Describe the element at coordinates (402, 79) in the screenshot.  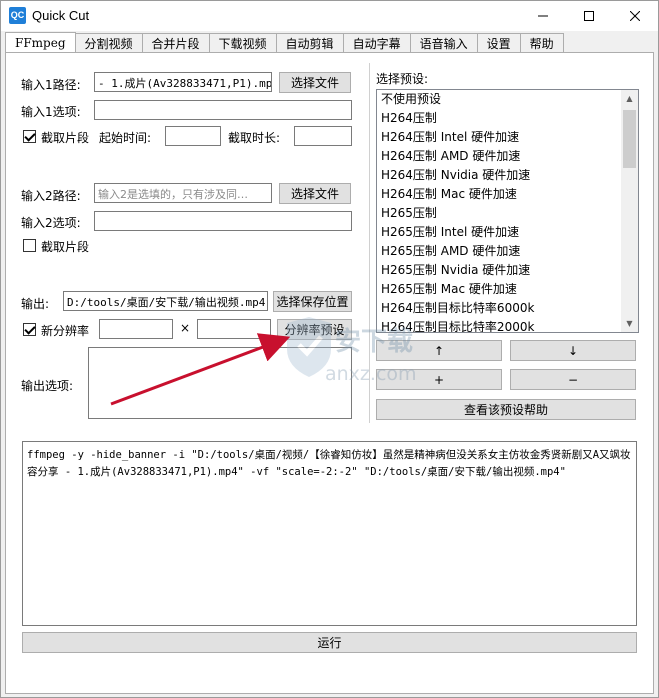
I see `preset-label: 选择预设:` at that location.